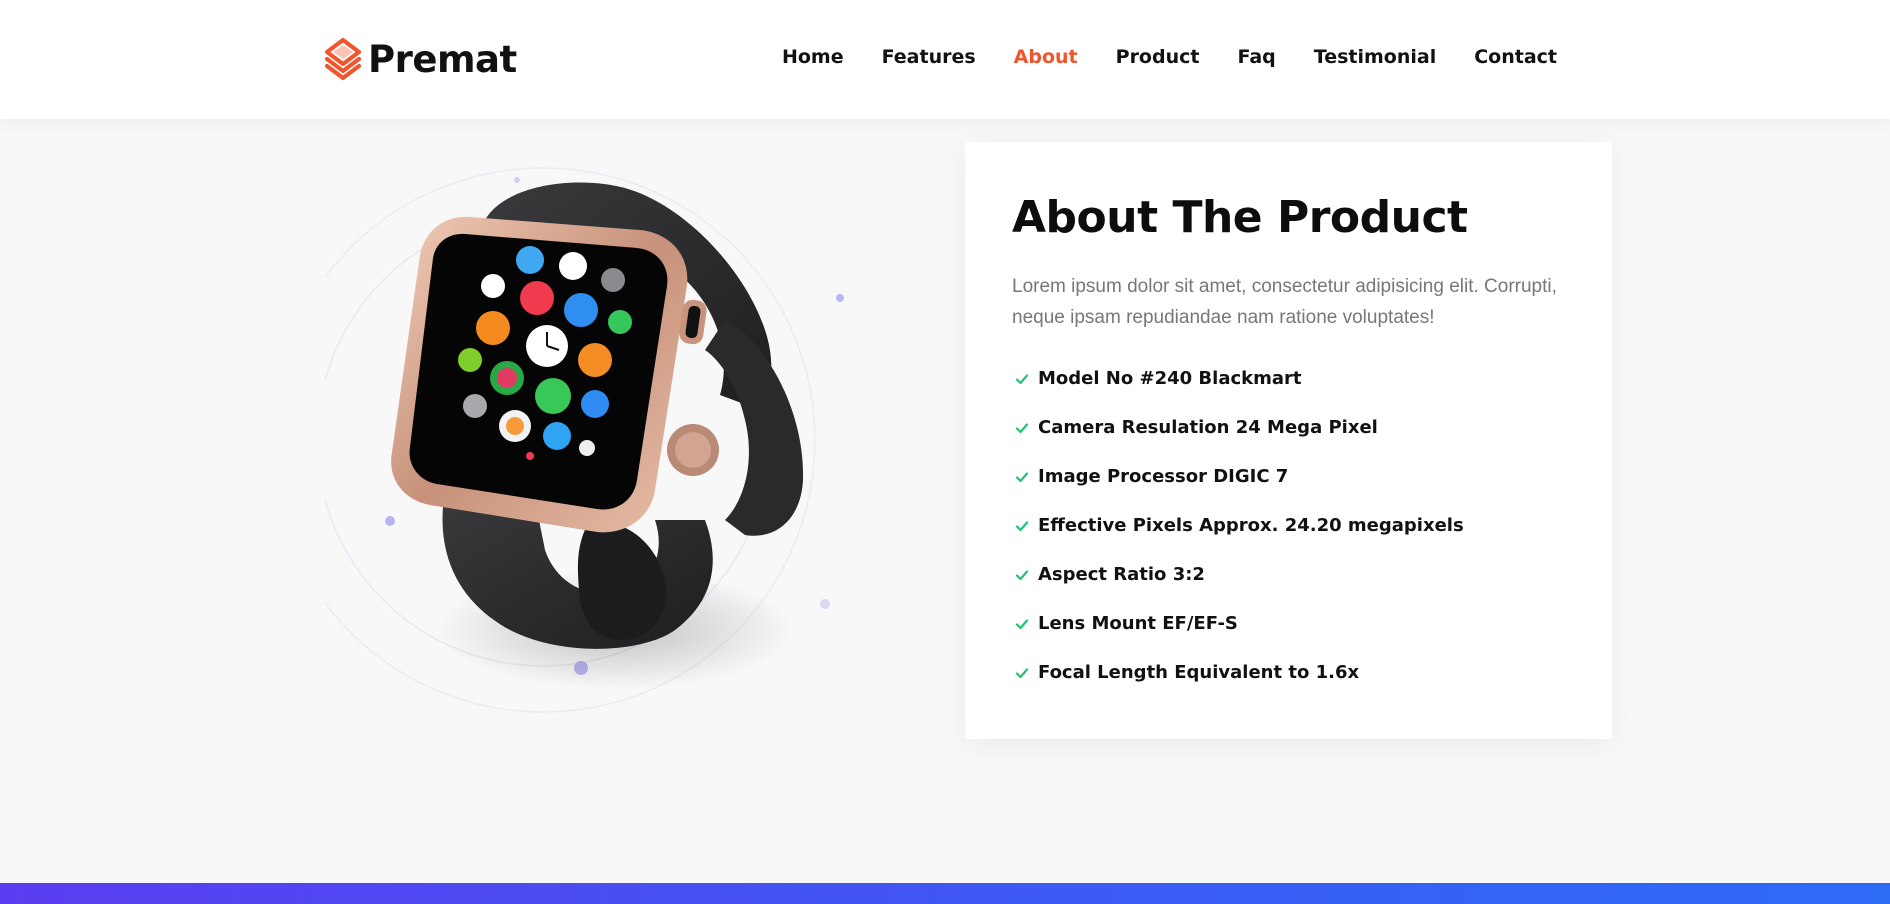  I want to click on feature-text: Lens Mount EF/EF-S, so click(1138, 623).